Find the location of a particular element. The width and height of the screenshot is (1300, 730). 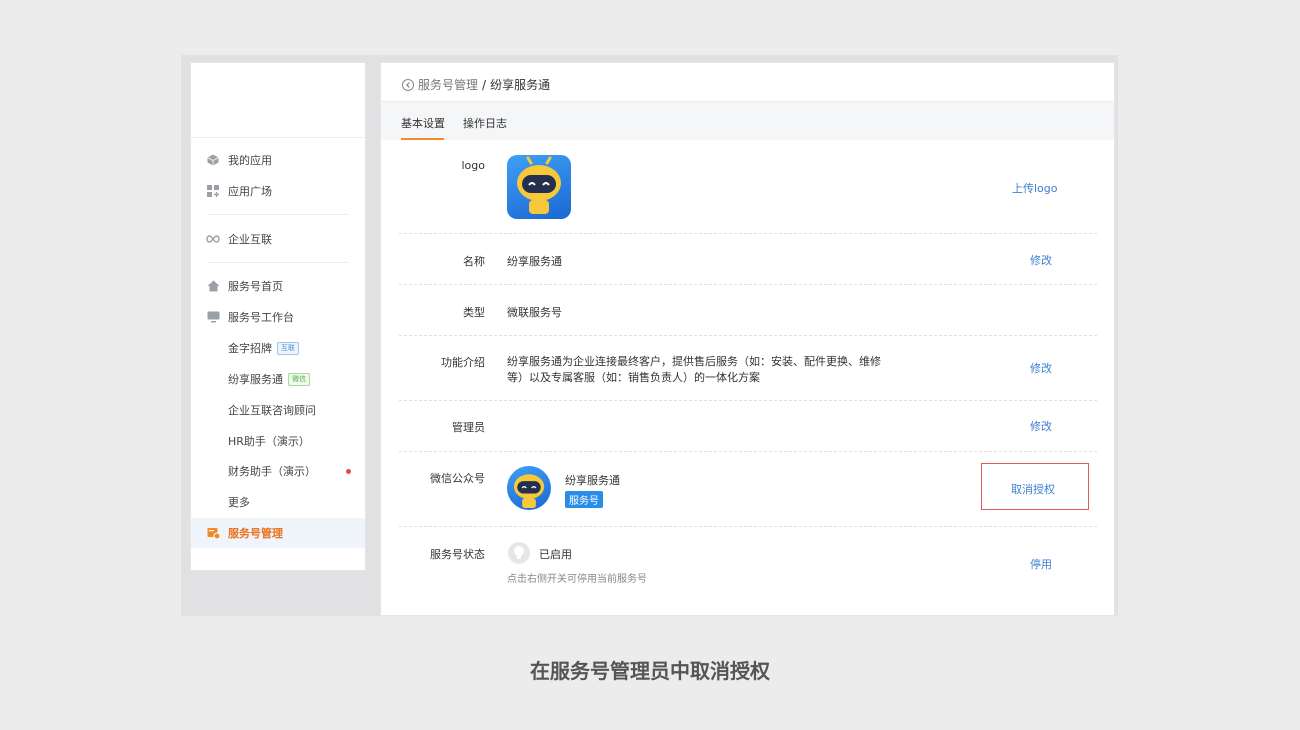

sidebar-subitem: HR助手（演示） is located at coordinates (269, 441).